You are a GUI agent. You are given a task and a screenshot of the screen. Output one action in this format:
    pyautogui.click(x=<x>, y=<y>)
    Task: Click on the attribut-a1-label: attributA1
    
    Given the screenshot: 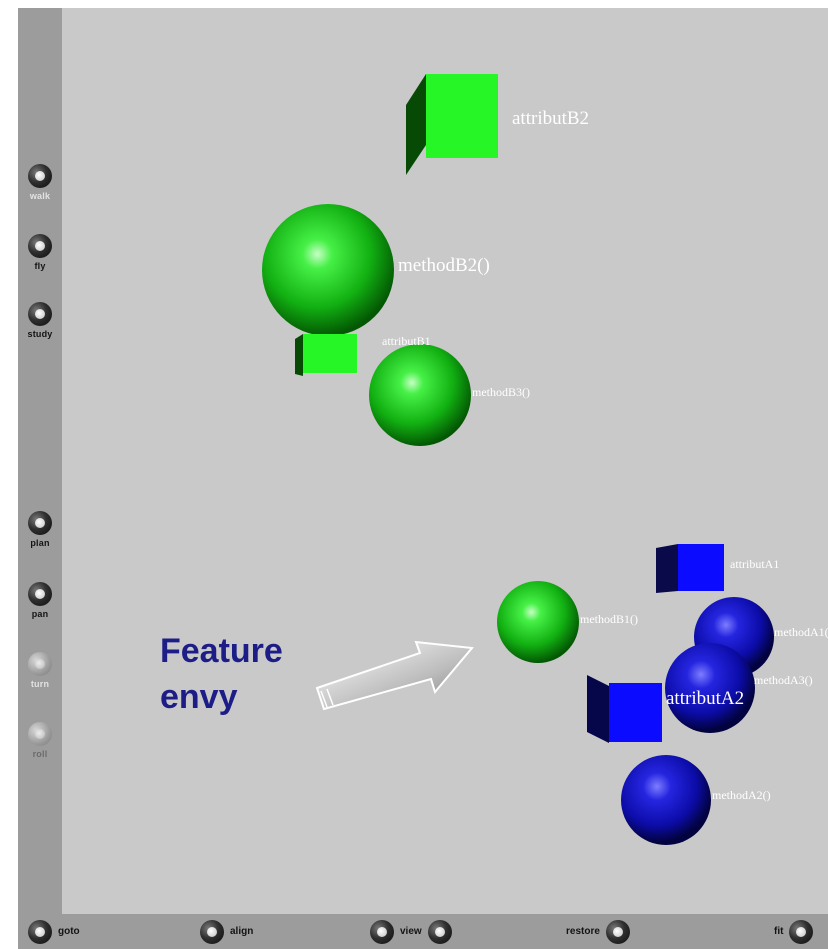 What is the action you would take?
    pyautogui.click(x=755, y=564)
    